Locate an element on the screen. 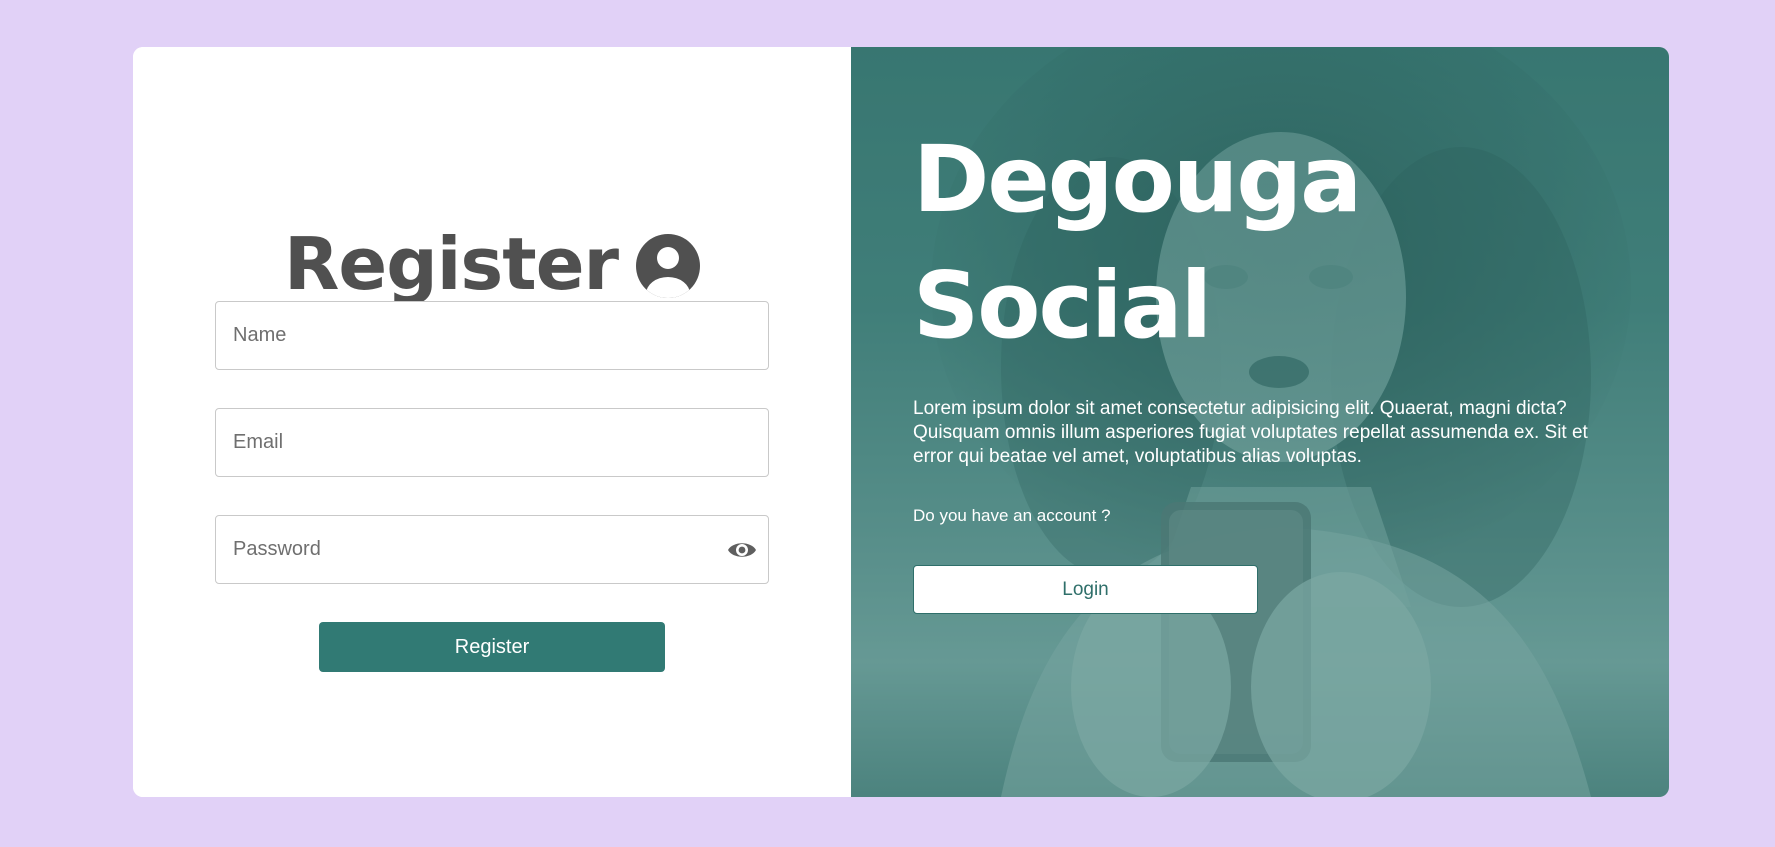 This screenshot has height=847, width=1775. password-field is located at coordinates (492, 549).